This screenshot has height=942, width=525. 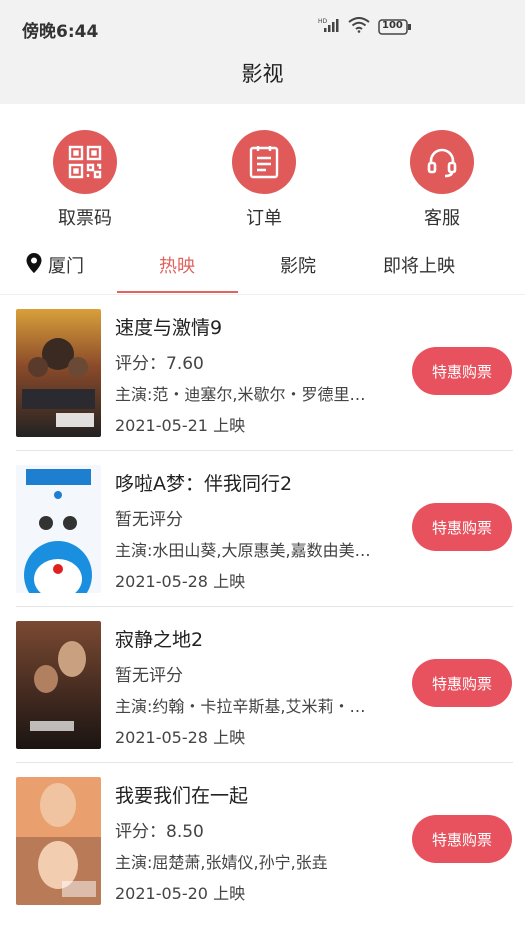 What do you see at coordinates (177, 265) in the screenshot?
I see `tab-now-showing: 热映` at bounding box center [177, 265].